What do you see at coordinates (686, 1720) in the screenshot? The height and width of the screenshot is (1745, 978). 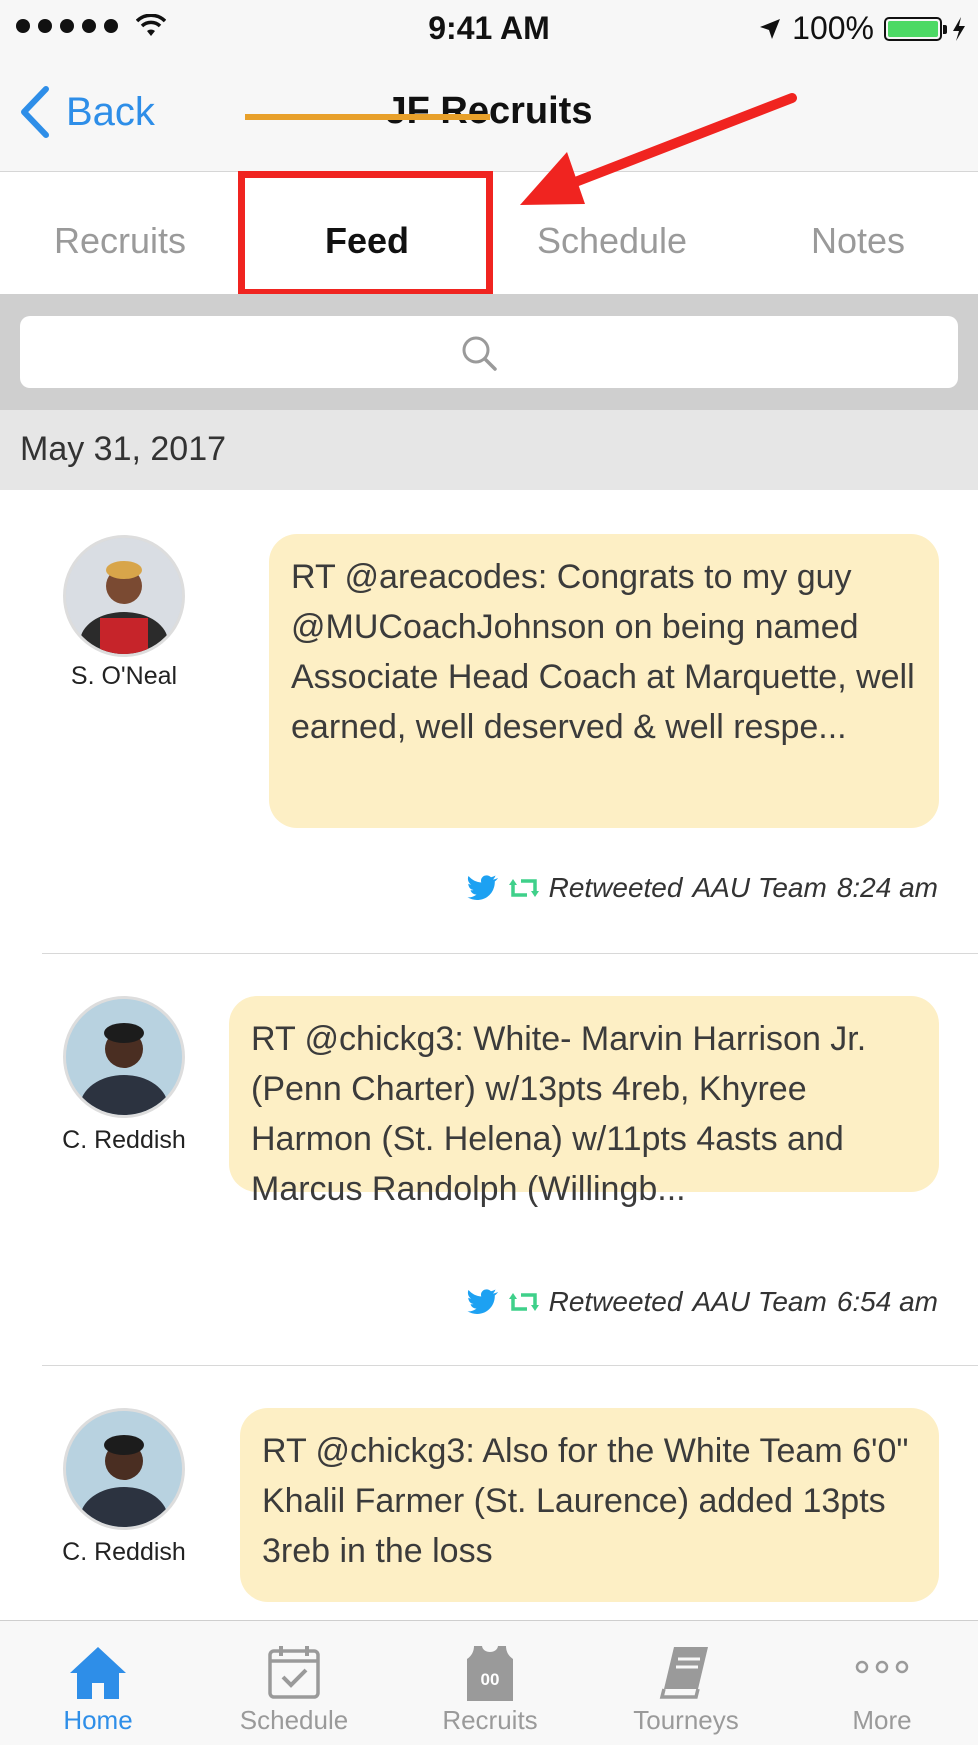 I see `tabbar-label: Tourneys` at bounding box center [686, 1720].